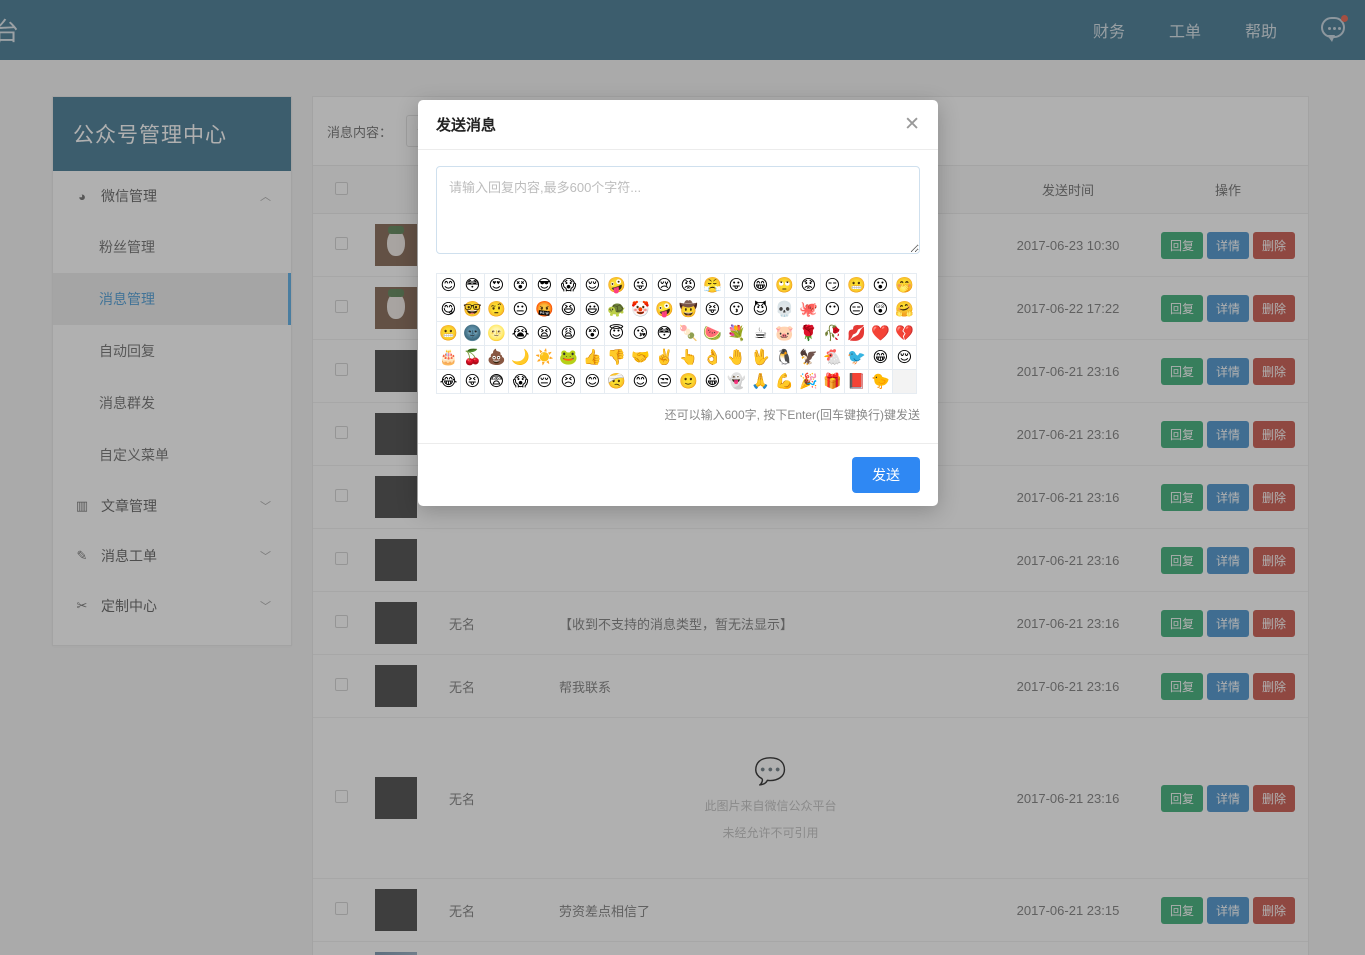 The height and width of the screenshot is (955, 1365). Describe the element at coordinates (737, 358) in the screenshot. I see `emoji-cell: 🤚` at that location.